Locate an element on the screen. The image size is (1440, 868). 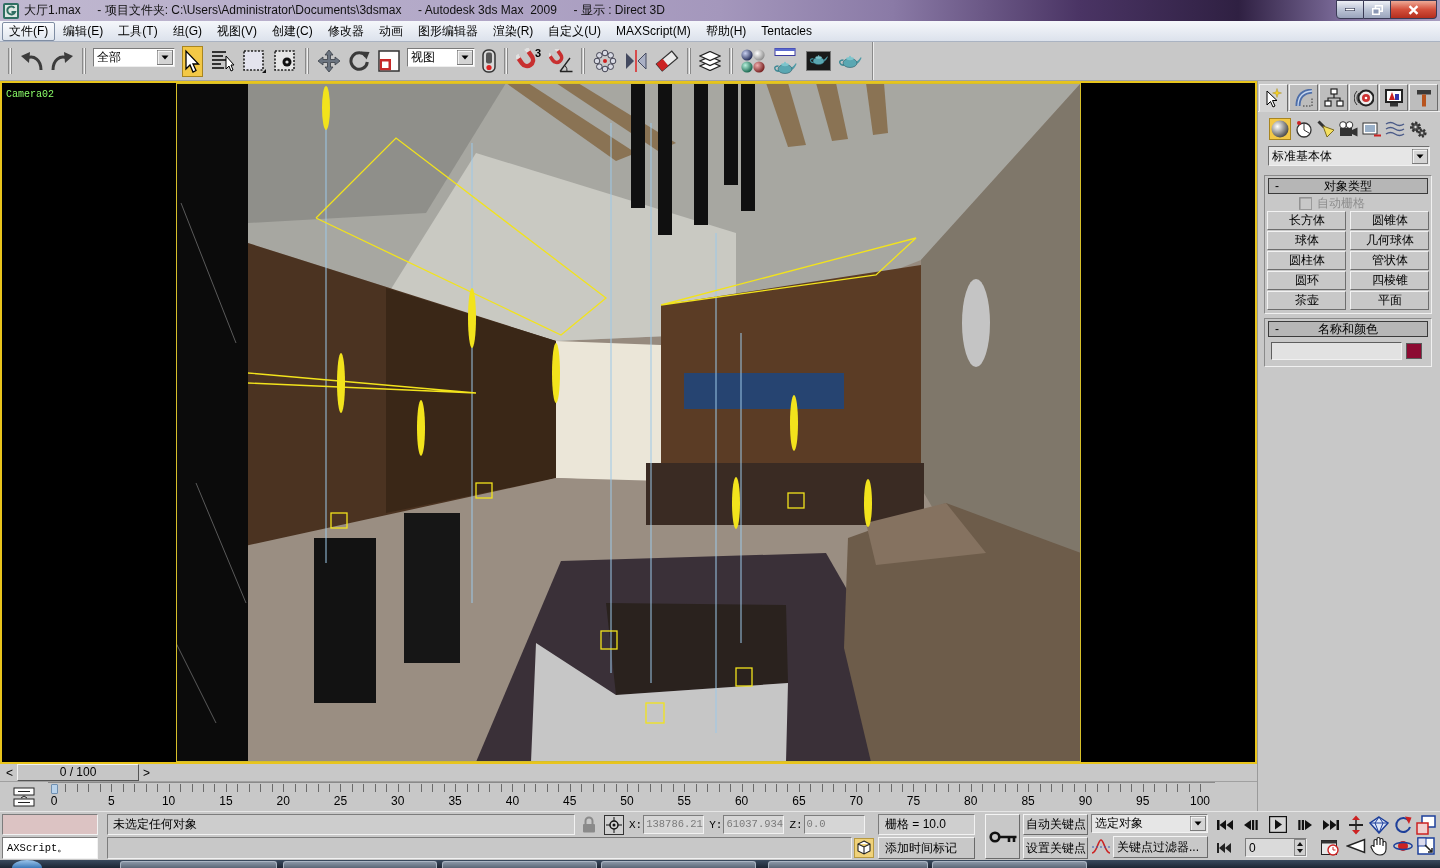
start-button is located at coordinates (27, 864).